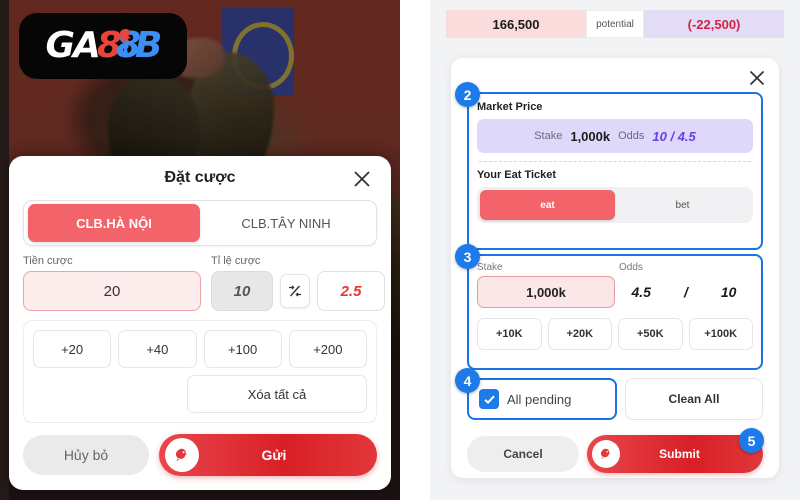 The height and width of the screenshot is (500, 800). I want to click on team-selector: CLB.HÀ NỘI CLB.TÂY NINH, so click(200, 223).